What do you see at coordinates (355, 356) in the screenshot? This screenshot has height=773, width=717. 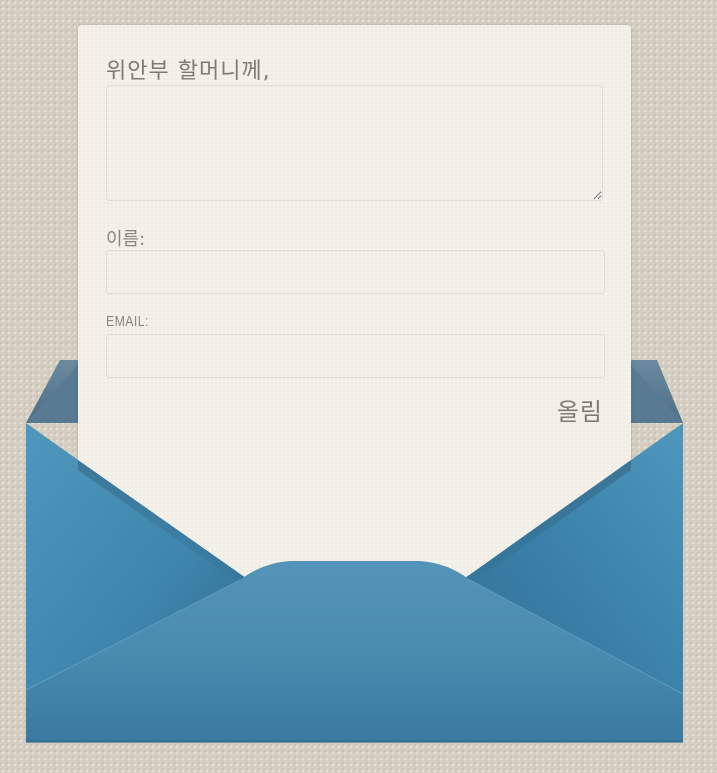 I see `email-input` at bounding box center [355, 356].